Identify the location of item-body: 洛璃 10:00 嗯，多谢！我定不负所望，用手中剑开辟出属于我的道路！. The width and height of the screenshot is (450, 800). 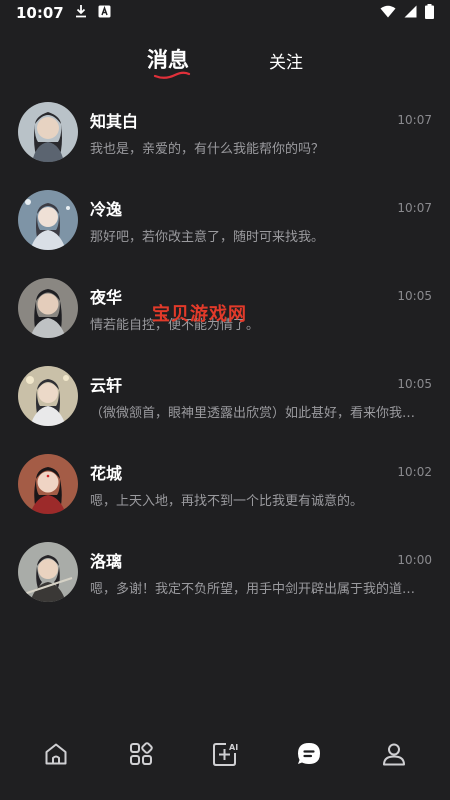
(261, 572).